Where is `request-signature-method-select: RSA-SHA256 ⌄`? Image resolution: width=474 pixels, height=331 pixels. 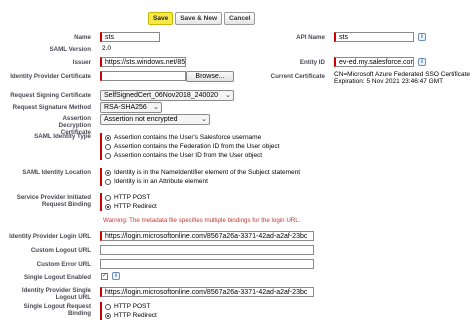 request-signature-method-select: RSA-SHA256 ⌄ is located at coordinates (131, 107).